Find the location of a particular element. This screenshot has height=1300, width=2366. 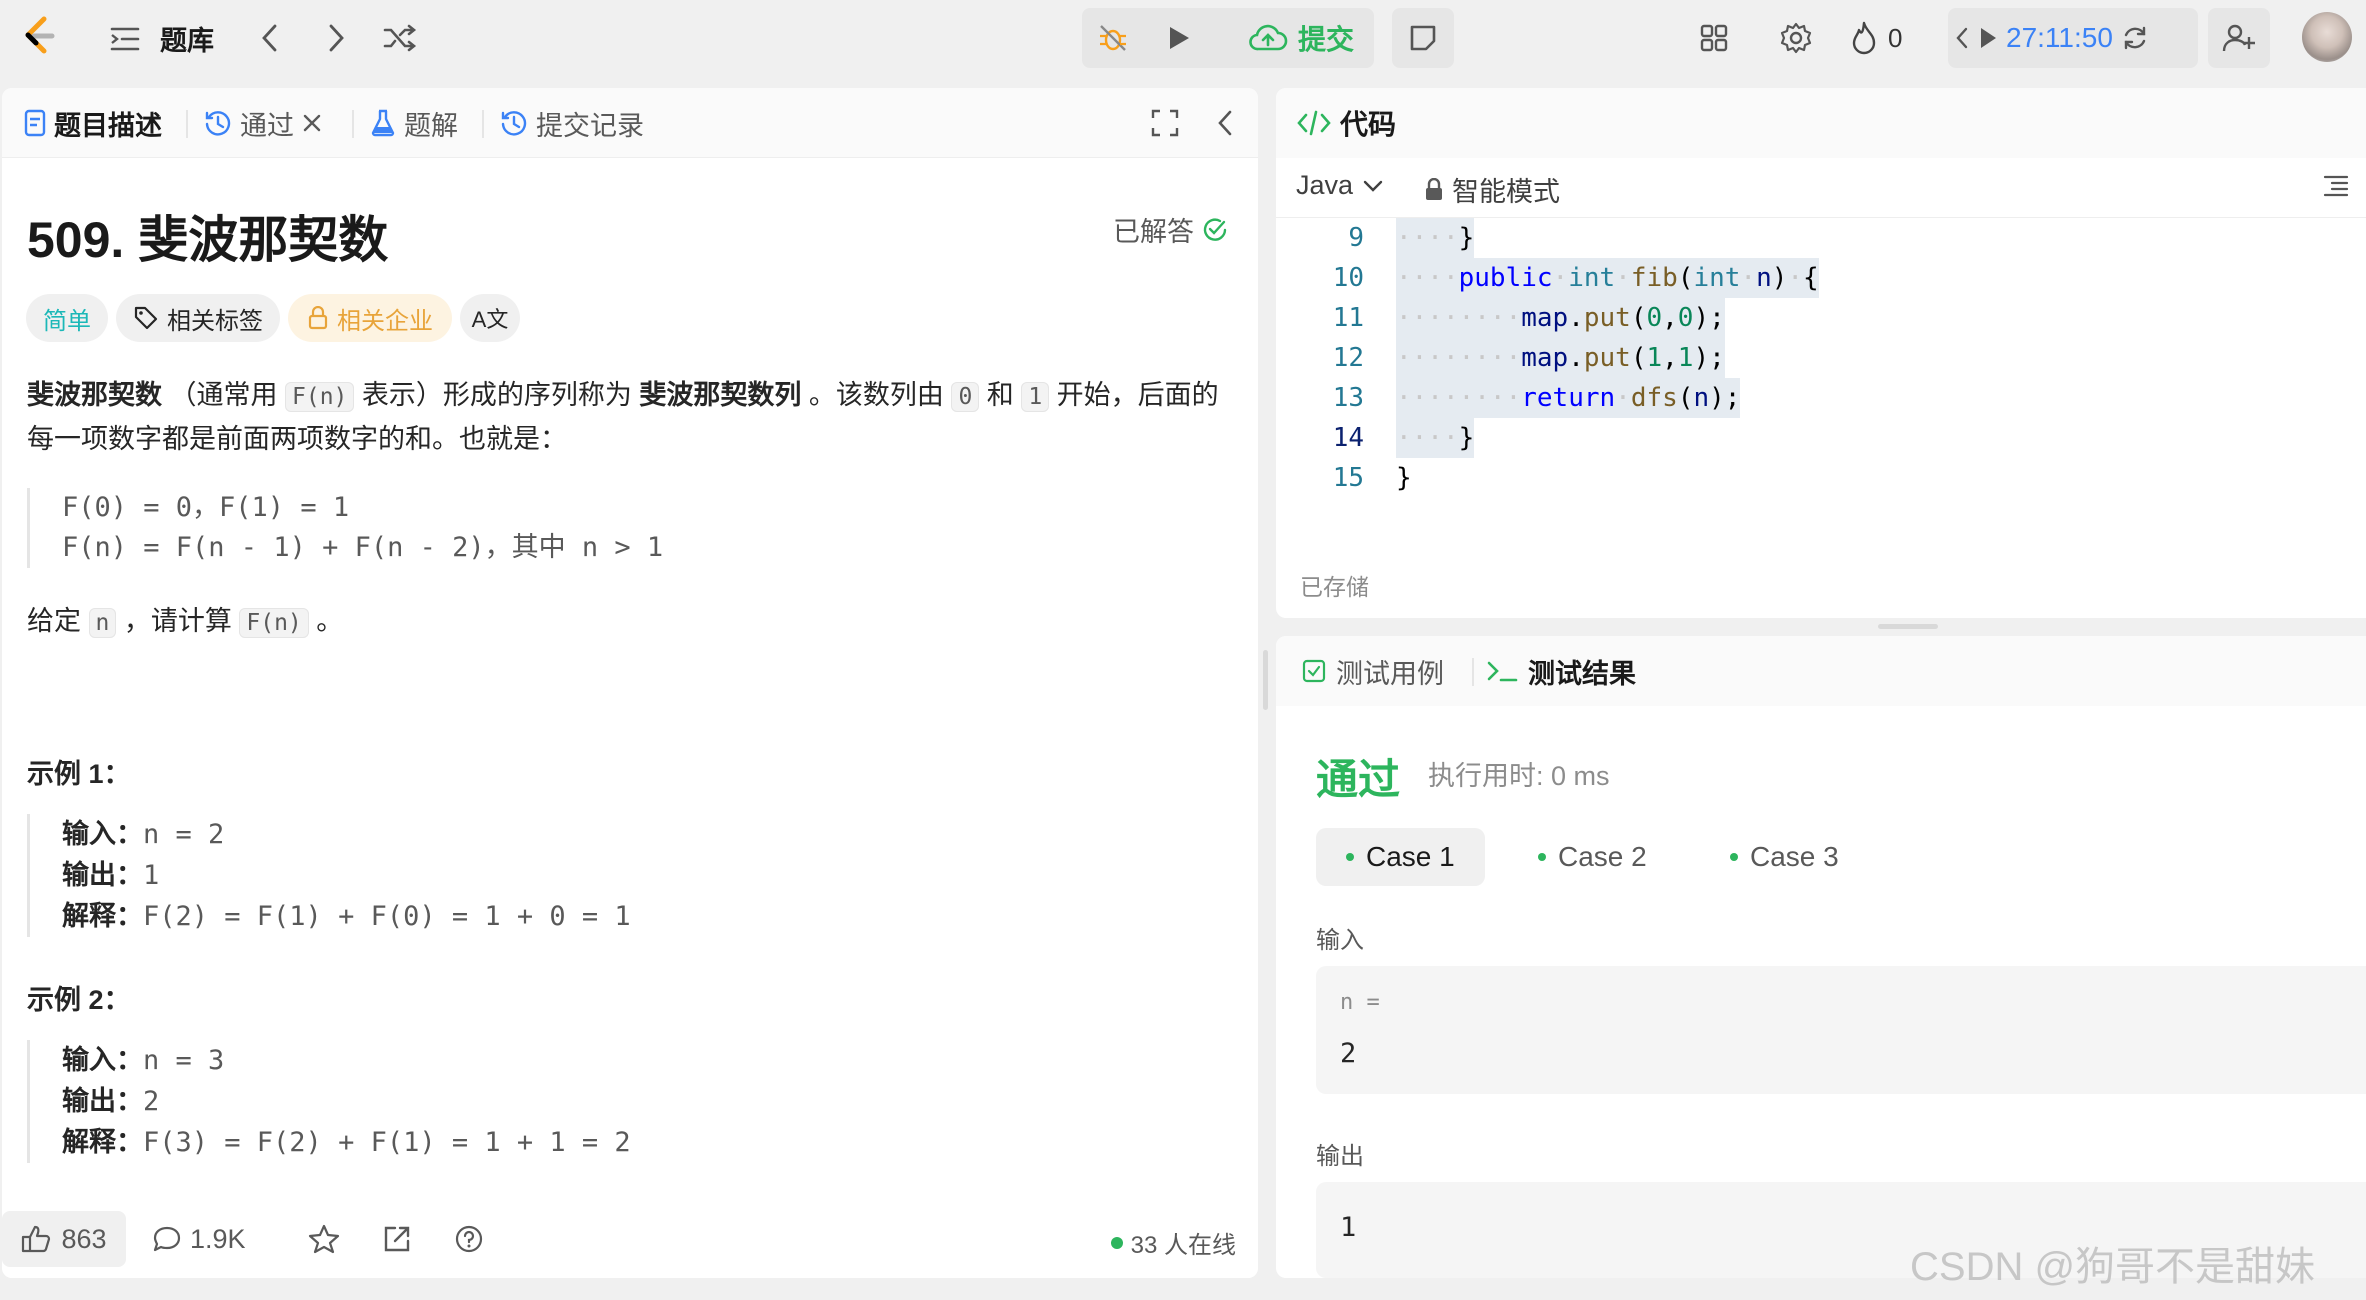

runtime-label: 执行用时: 0 ms is located at coordinates (1519, 776).